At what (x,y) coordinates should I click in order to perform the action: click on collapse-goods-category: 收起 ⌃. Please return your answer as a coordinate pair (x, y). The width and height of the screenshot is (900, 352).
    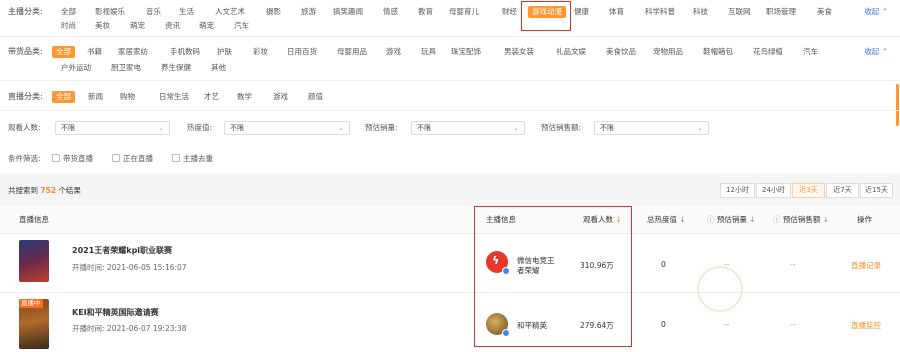
    Looking at the image, I should click on (876, 51).